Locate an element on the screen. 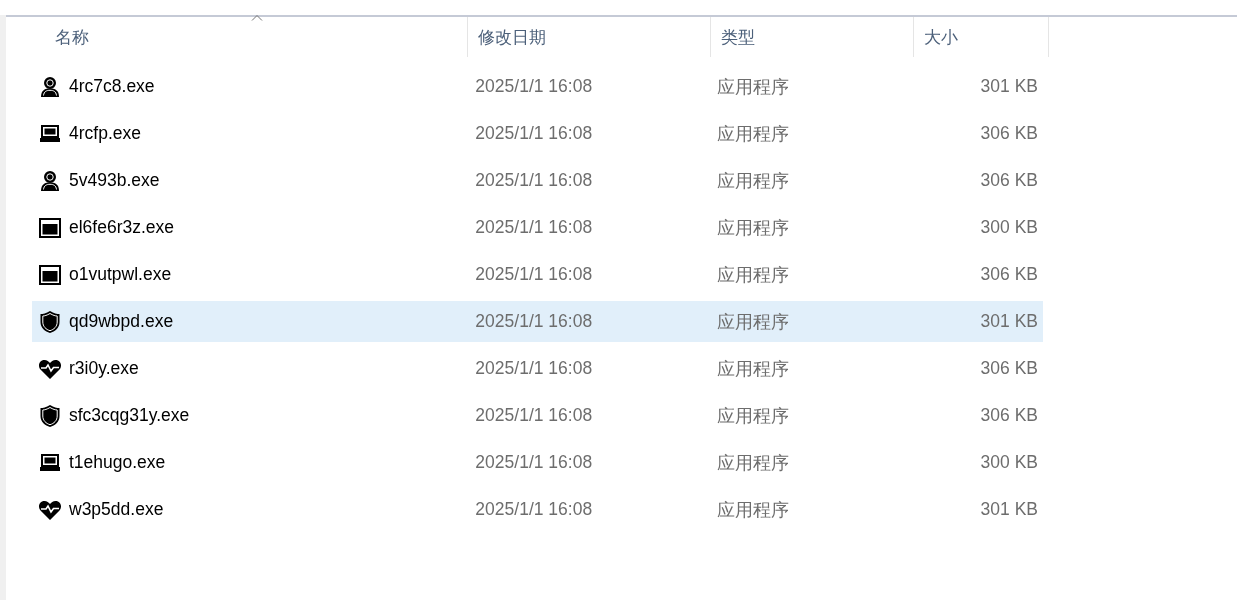  file-name: 4rc7c8.exe is located at coordinates (112, 86).